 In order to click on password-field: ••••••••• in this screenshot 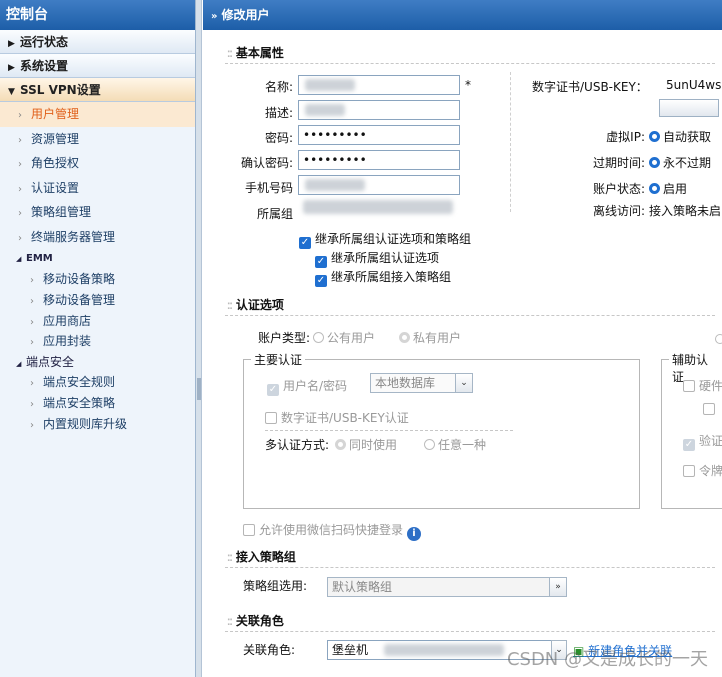, I will do `click(379, 135)`.